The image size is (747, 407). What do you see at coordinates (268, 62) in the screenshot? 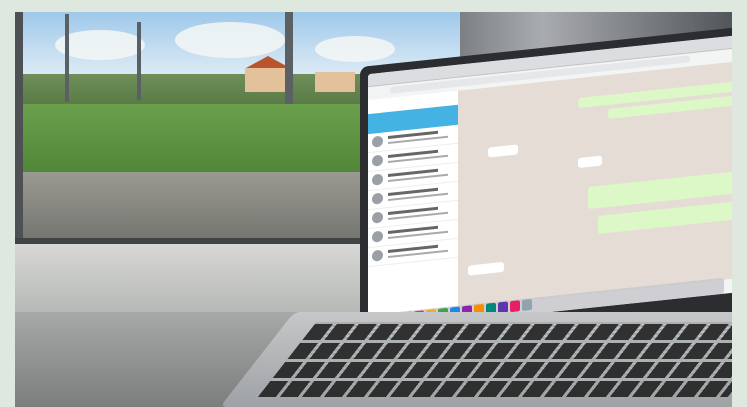
I see `house-roof` at bounding box center [268, 62].